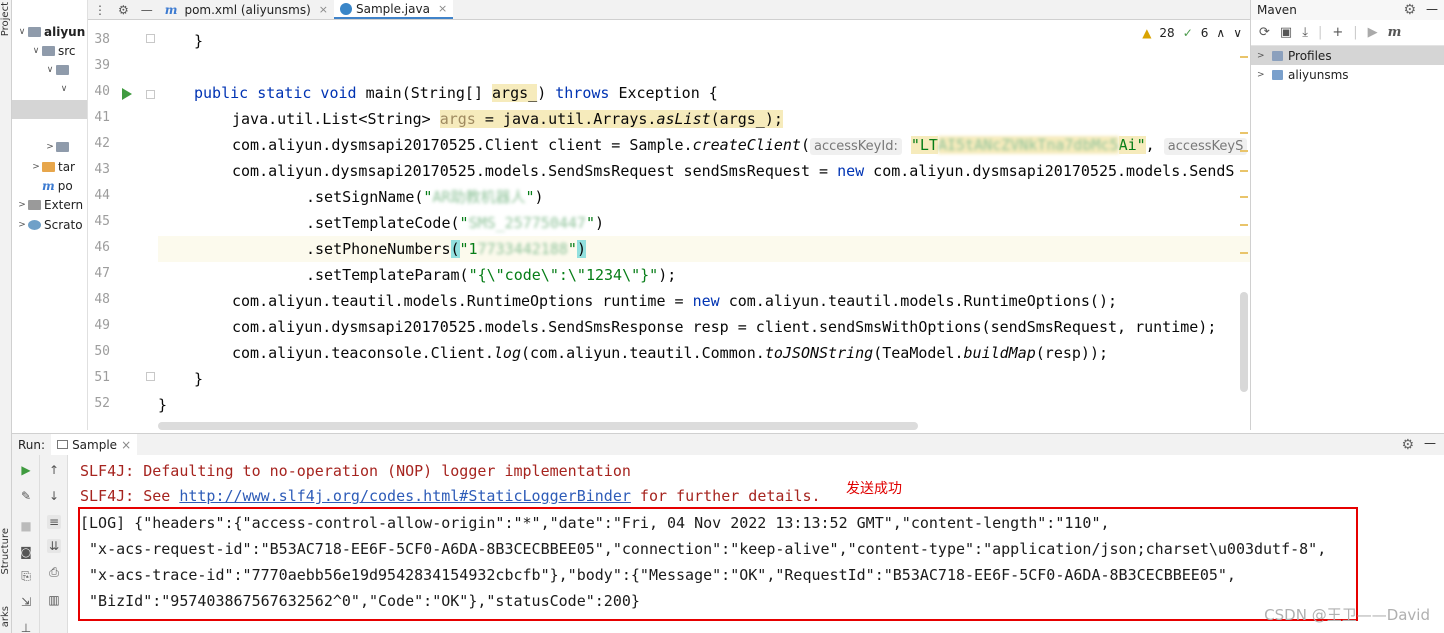  I want to click on download-icon: ⤓, so click(1305, 32).